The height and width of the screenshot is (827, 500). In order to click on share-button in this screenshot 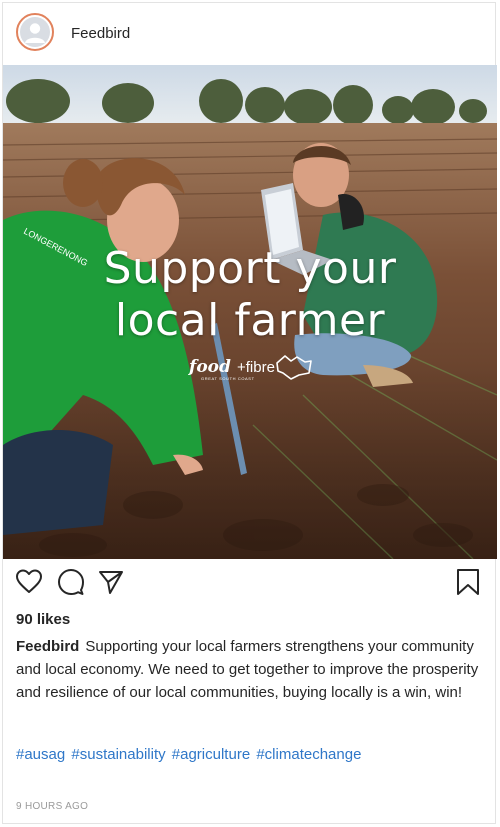, I will do `click(112, 583)`.